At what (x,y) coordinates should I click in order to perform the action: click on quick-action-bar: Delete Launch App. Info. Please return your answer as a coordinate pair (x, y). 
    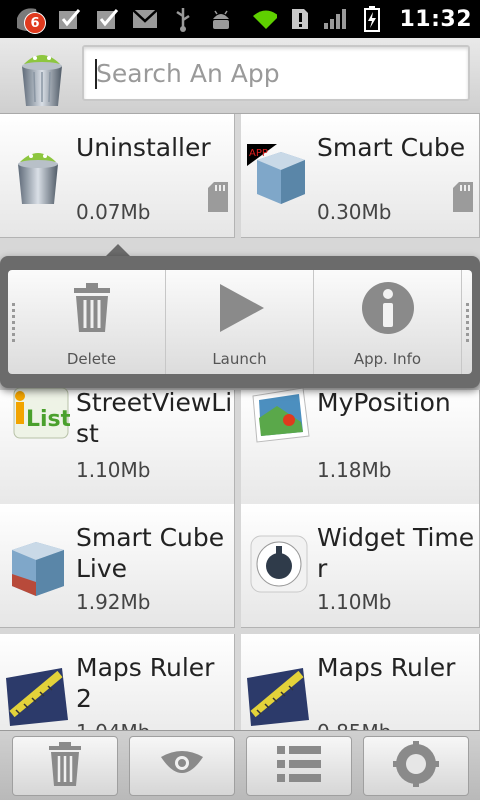
    Looking at the image, I should click on (240, 322).